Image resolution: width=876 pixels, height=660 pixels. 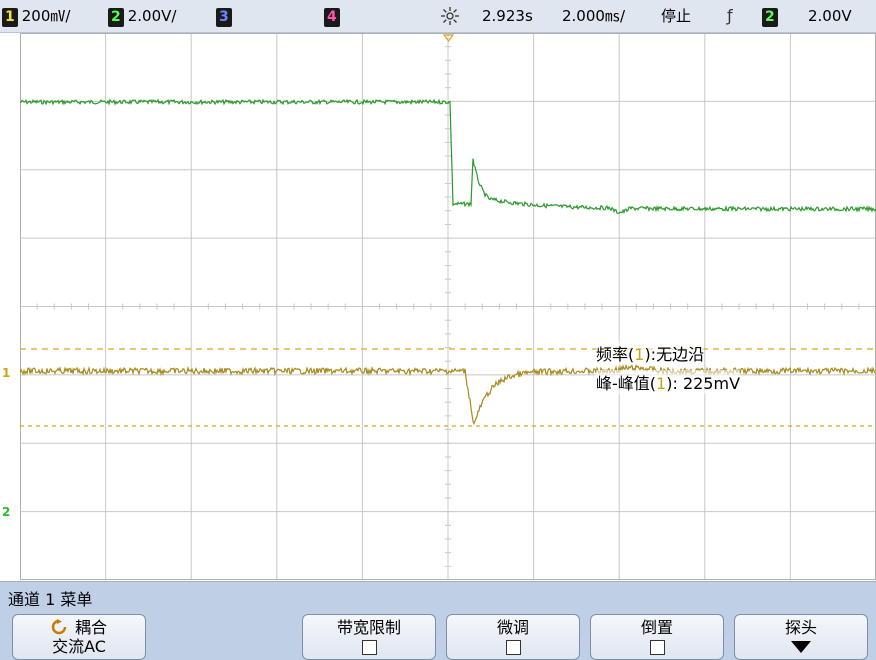 I want to click on invert-label: 倒置, so click(x=656, y=627).